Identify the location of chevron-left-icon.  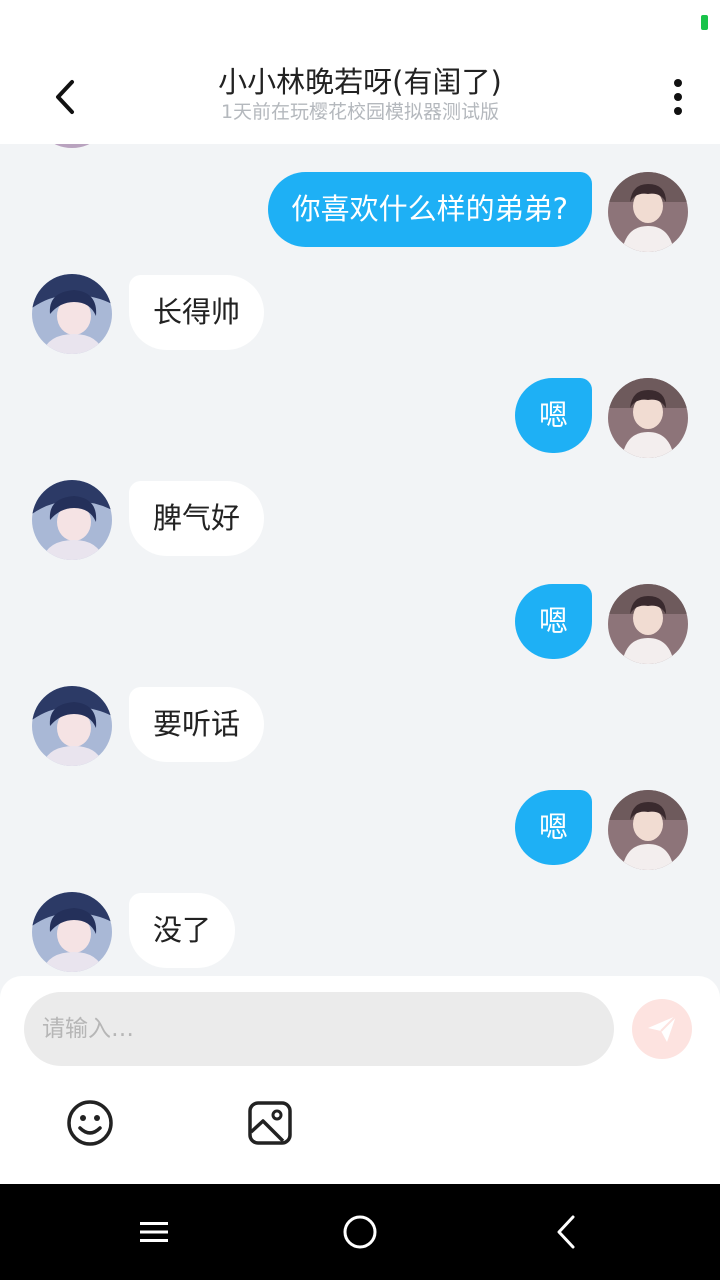
(65, 97).